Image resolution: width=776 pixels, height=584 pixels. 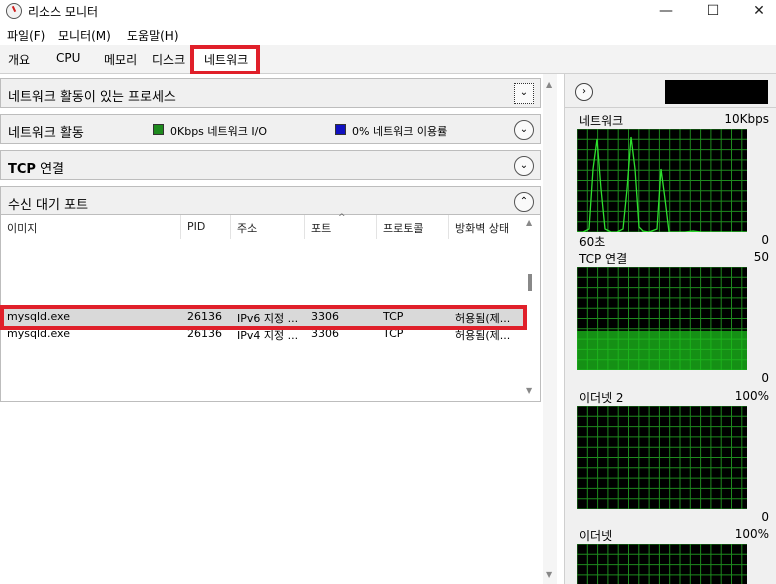 What do you see at coordinates (270, 201) in the screenshot?
I see `section-listening-ports: 수신 대기 포트 ⌃` at bounding box center [270, 201].